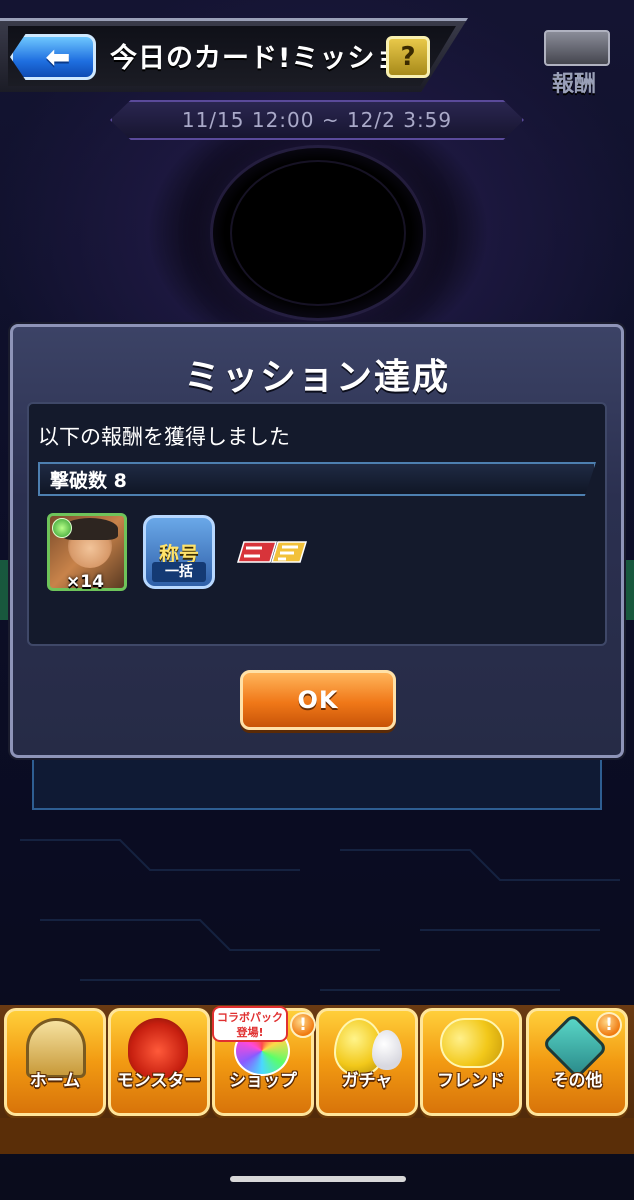 Image resolution: width=634 pixels, height=1200 pixels. I want to click on reward-button: 報酬, so click(578, 64).